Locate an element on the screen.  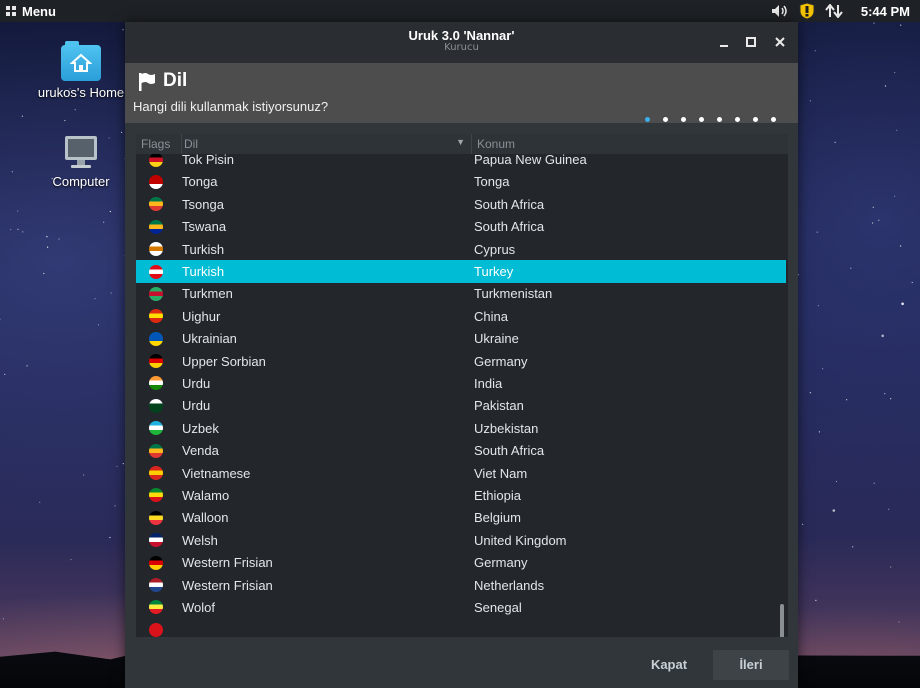
page-title: Dil is located at coordinates (175, 80).